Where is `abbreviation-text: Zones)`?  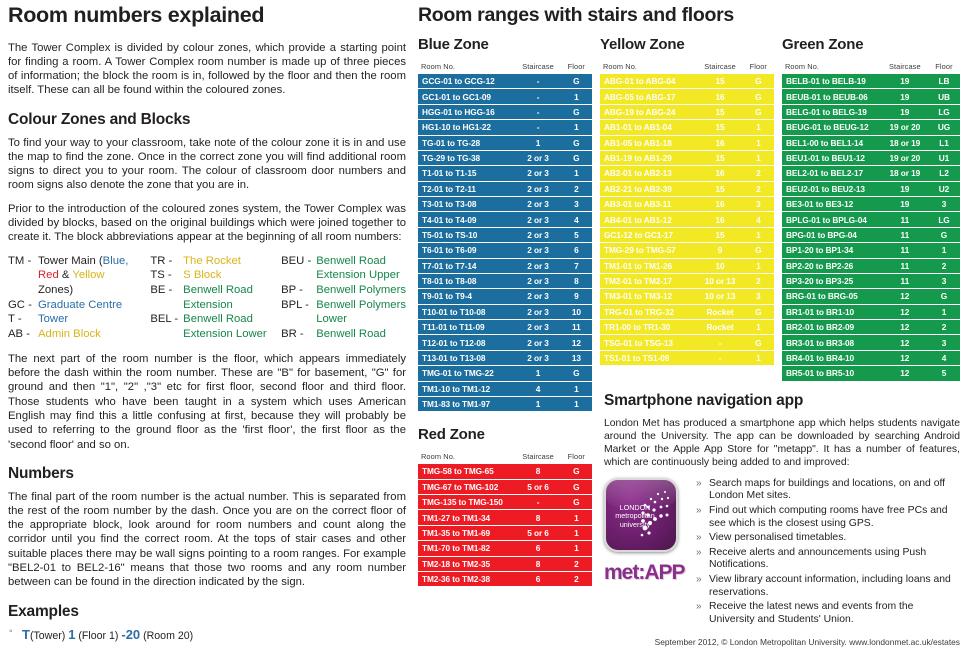 abbreviation-text: Zones) is located at coordinates (56, 289).